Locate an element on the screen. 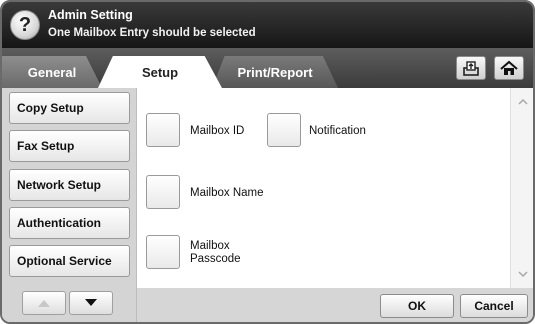 The width and height of the screenshot is (535, 324). scroll-down-button is located at coordinates (91, 303).